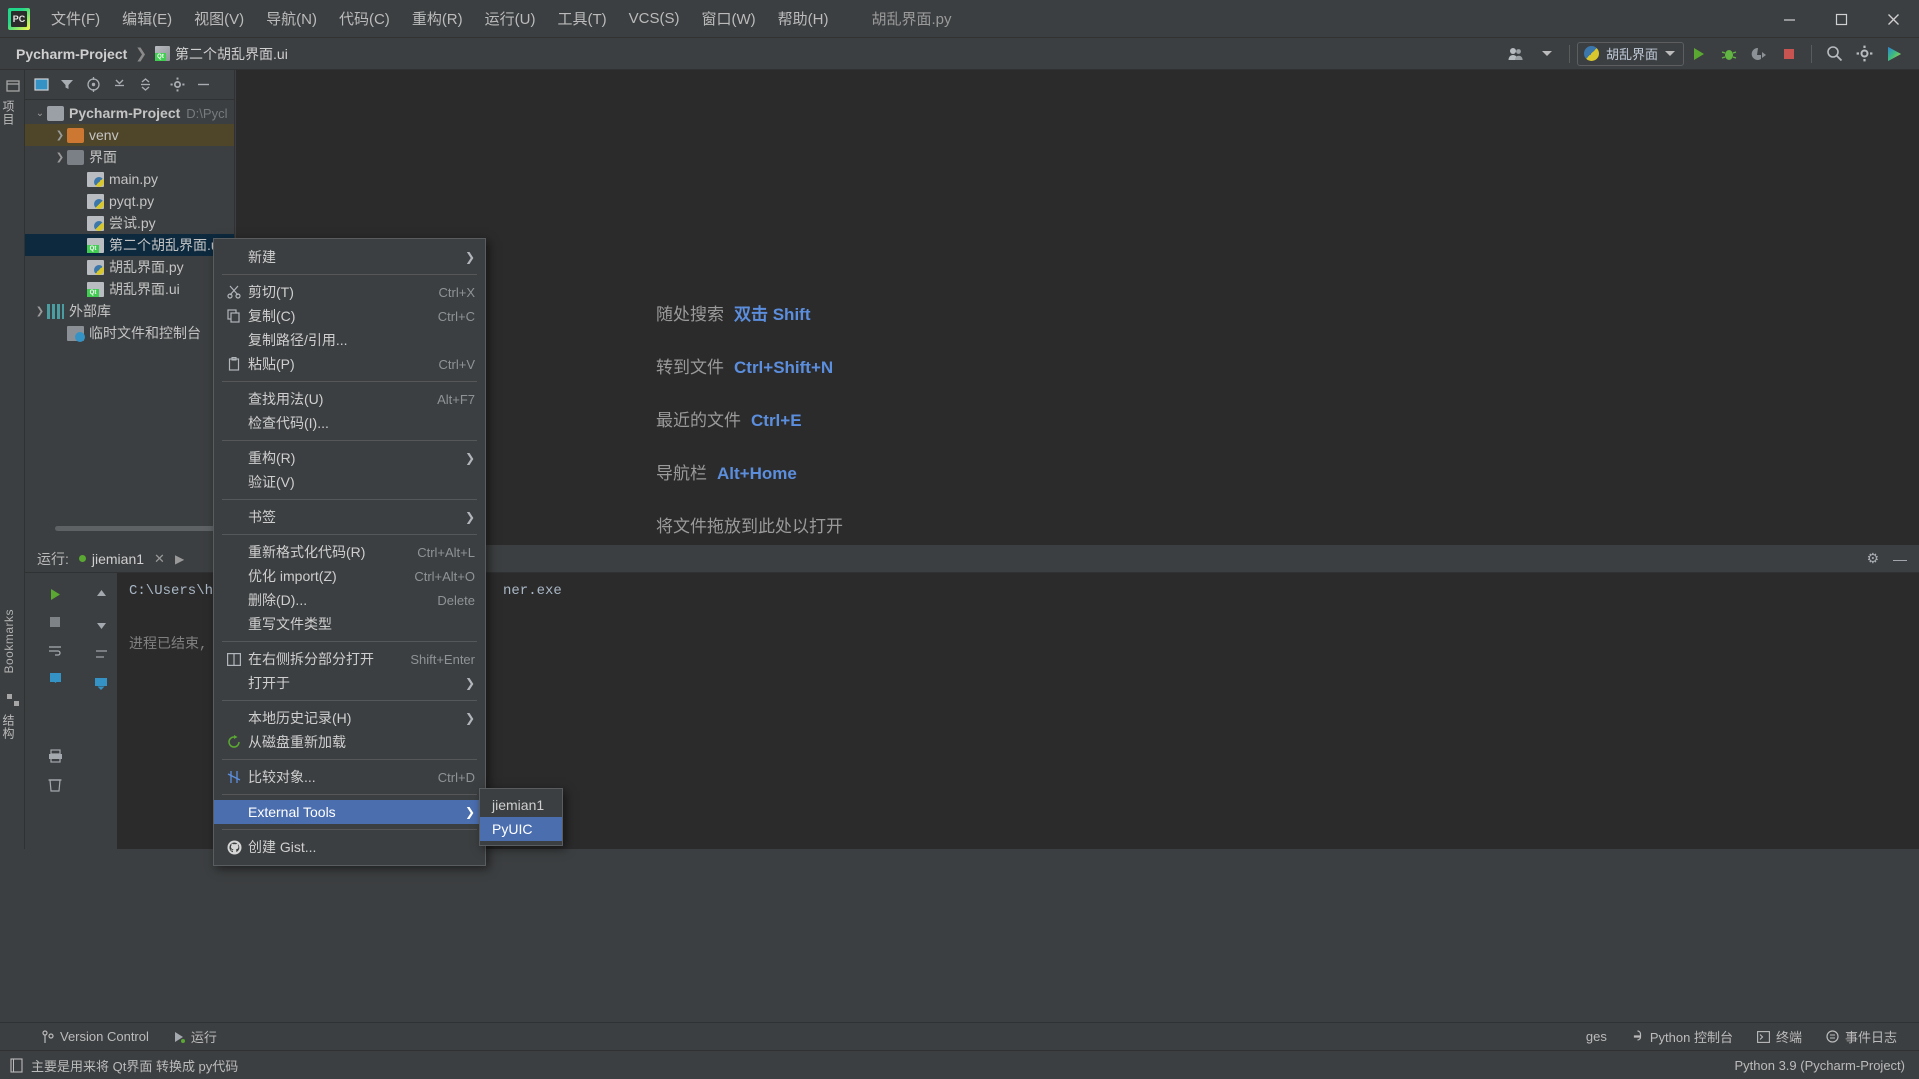 This screenshot has height=1079, width=1919. Describe the element at coordinates (119, 85) in the screenshot. I see `expand-all-icon` at that location.